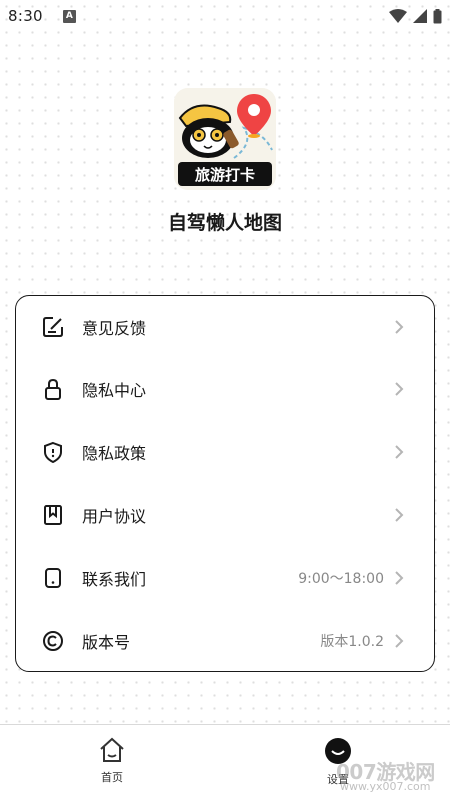 Image resolution: width=450 pixels, height=800 pixels. I want to click on version-value: 版本1.0.2, so click(352, 642).